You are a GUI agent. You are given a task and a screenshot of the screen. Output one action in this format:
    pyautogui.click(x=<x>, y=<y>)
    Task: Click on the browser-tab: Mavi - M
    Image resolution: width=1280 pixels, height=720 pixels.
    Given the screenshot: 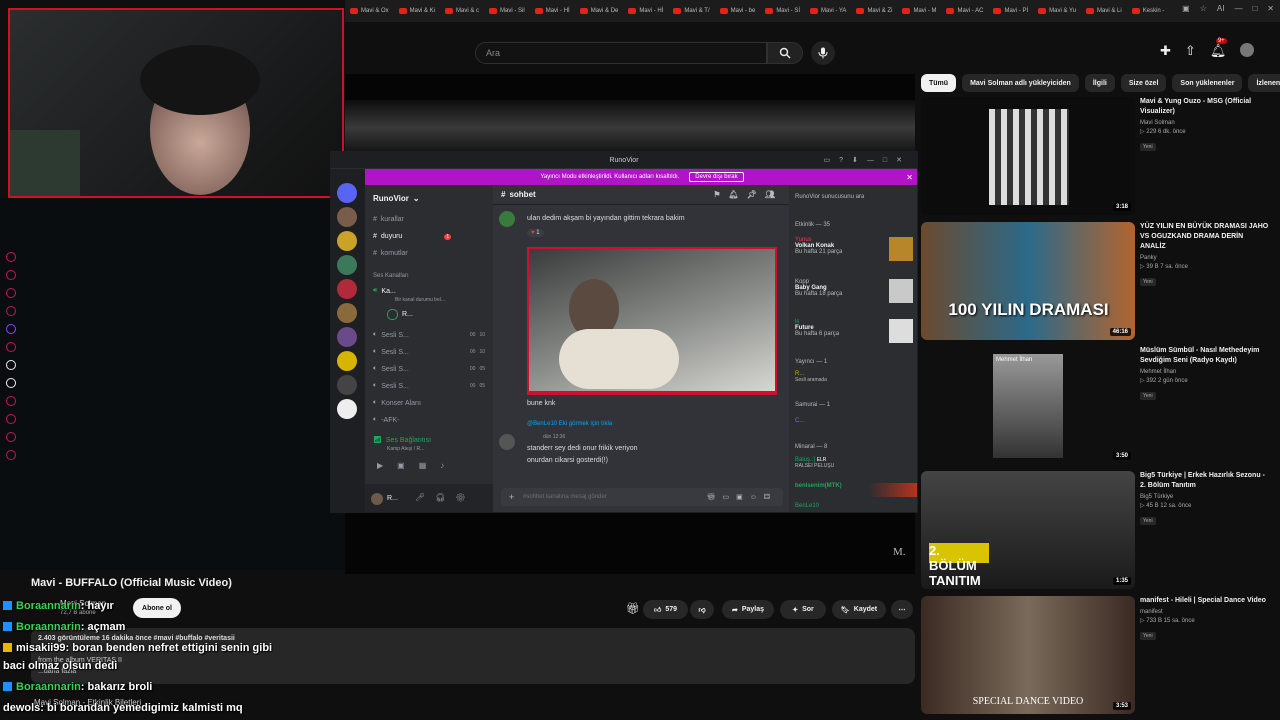 What is the action you would take?
    pyautogui.click(x=919, y=11)
    